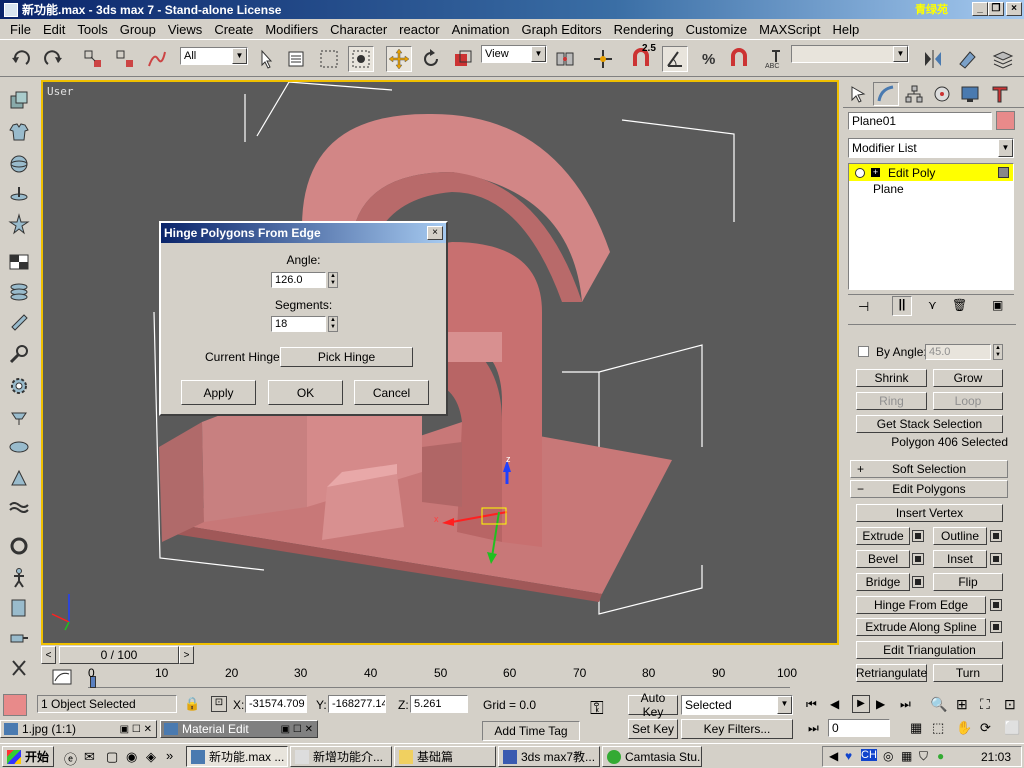 Image resolution: width=1024 pixels, height=768 pixels. I want to click on ok-button: OK, so click(305, 392).